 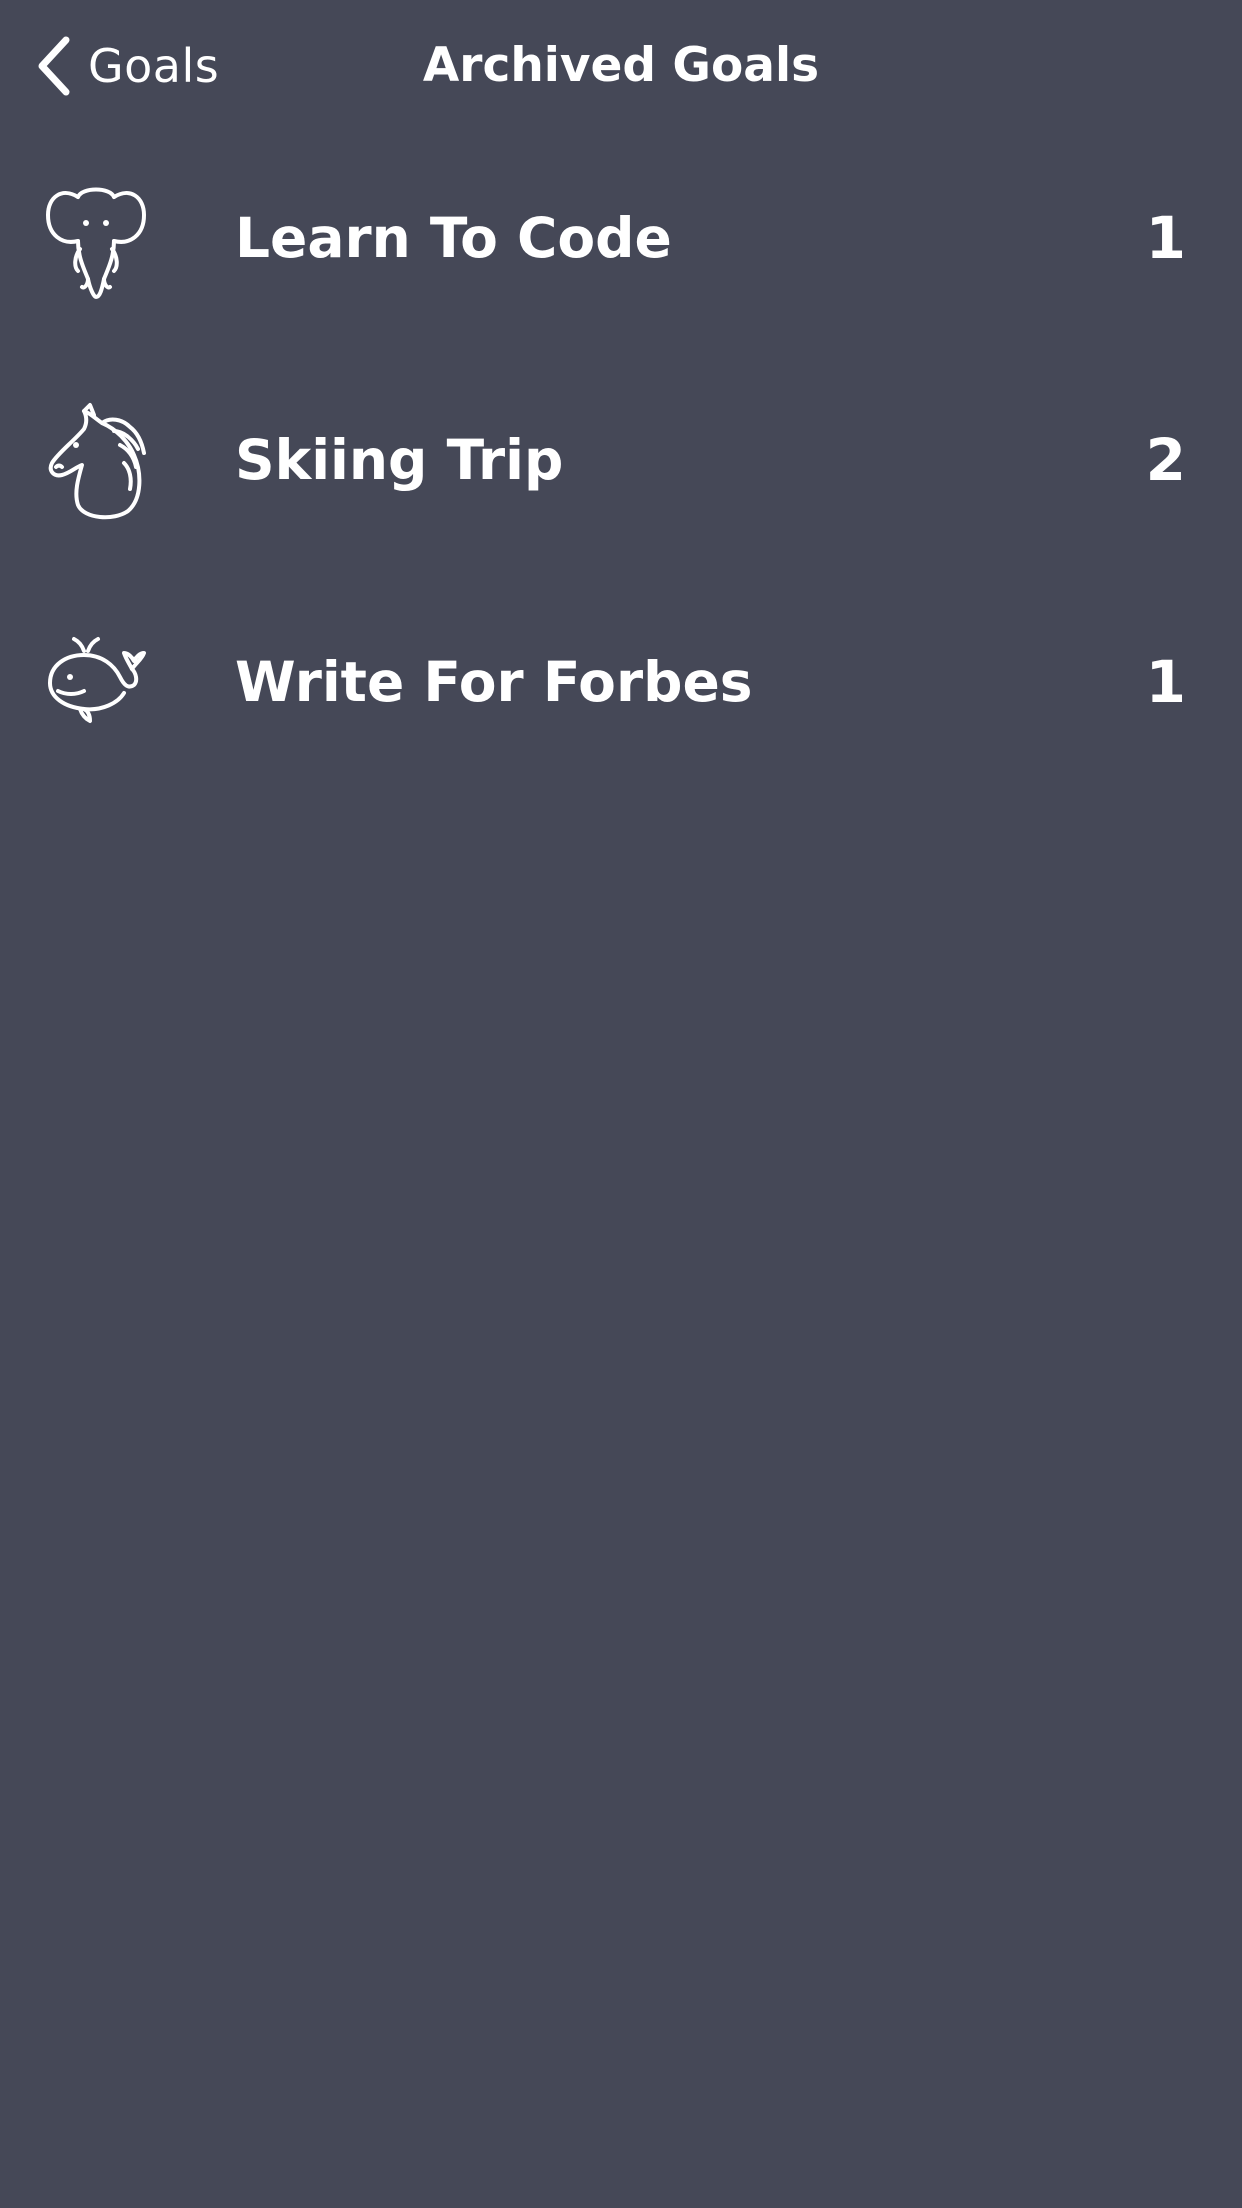 I want to click on goal-count: 2, so click(x=1165, y=460).